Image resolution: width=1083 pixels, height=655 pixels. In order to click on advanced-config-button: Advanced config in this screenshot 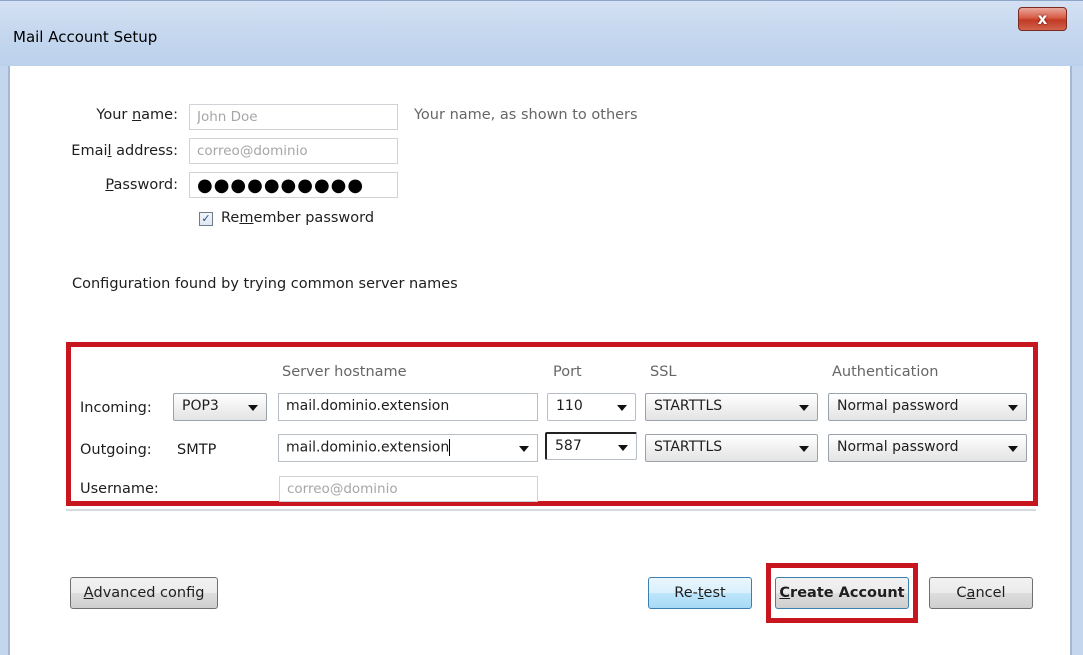, I will do `click(144, 593)`.